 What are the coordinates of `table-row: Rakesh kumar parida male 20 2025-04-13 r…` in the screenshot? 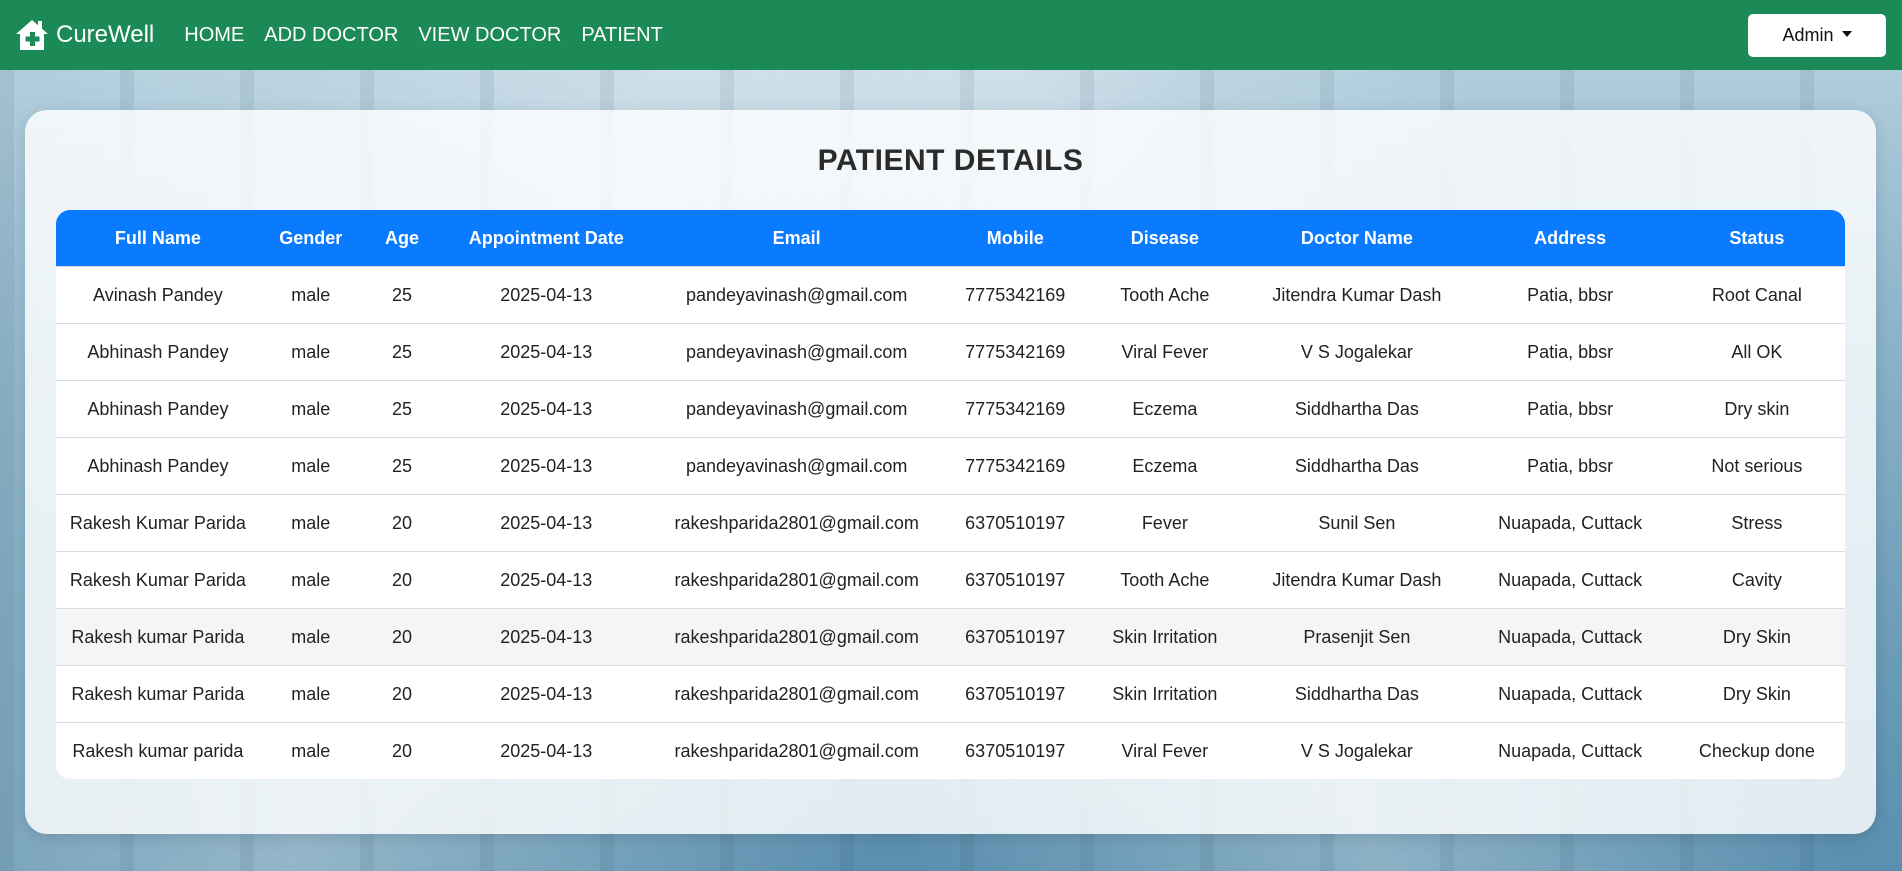 It's located at (950, 750).